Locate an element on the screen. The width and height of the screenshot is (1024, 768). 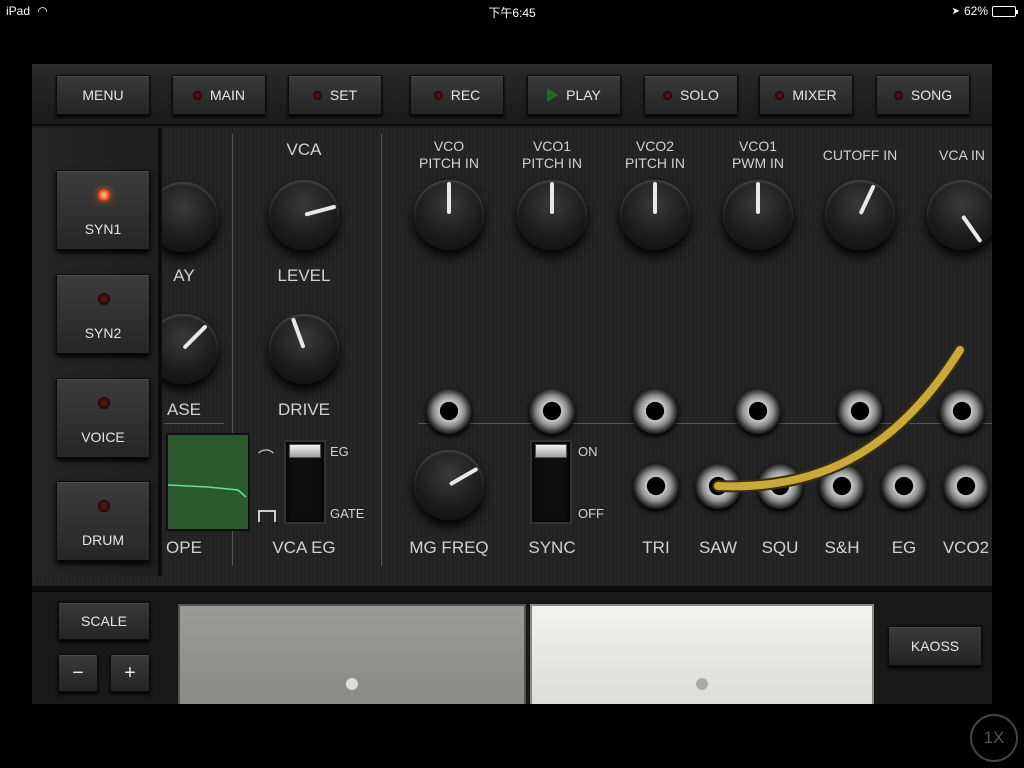
nav-button-label: SONG is located at coordinates (931, 95).